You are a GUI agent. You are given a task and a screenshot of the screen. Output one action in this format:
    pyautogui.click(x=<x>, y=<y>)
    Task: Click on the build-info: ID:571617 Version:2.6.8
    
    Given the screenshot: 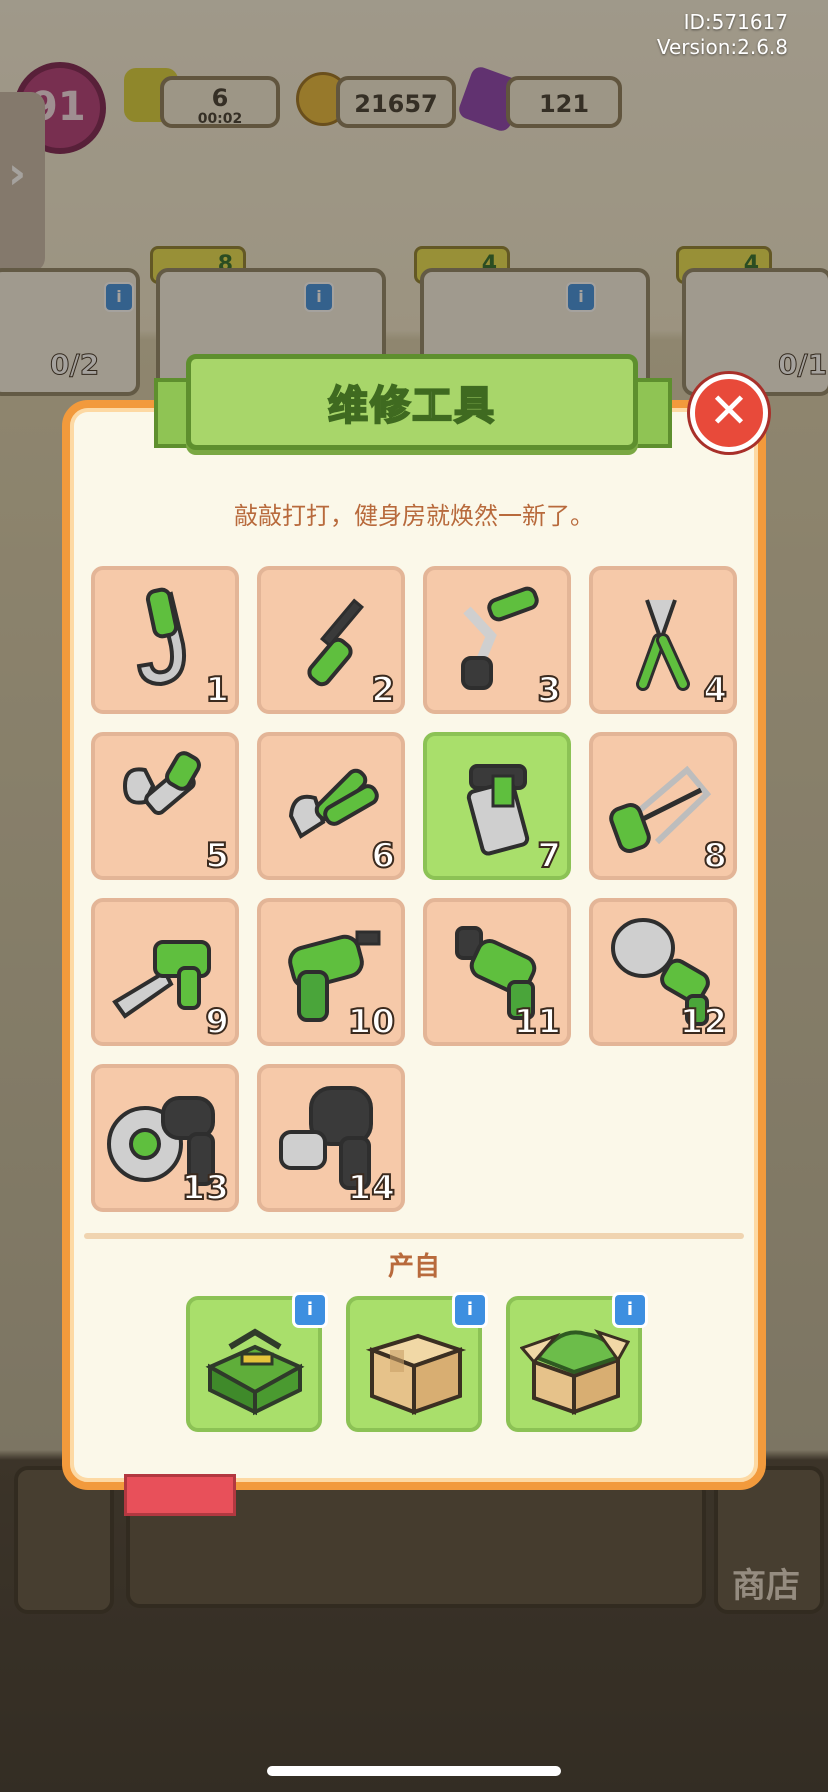 What is the action you would take?
    pyautogui.click(x=722, y=35)
    